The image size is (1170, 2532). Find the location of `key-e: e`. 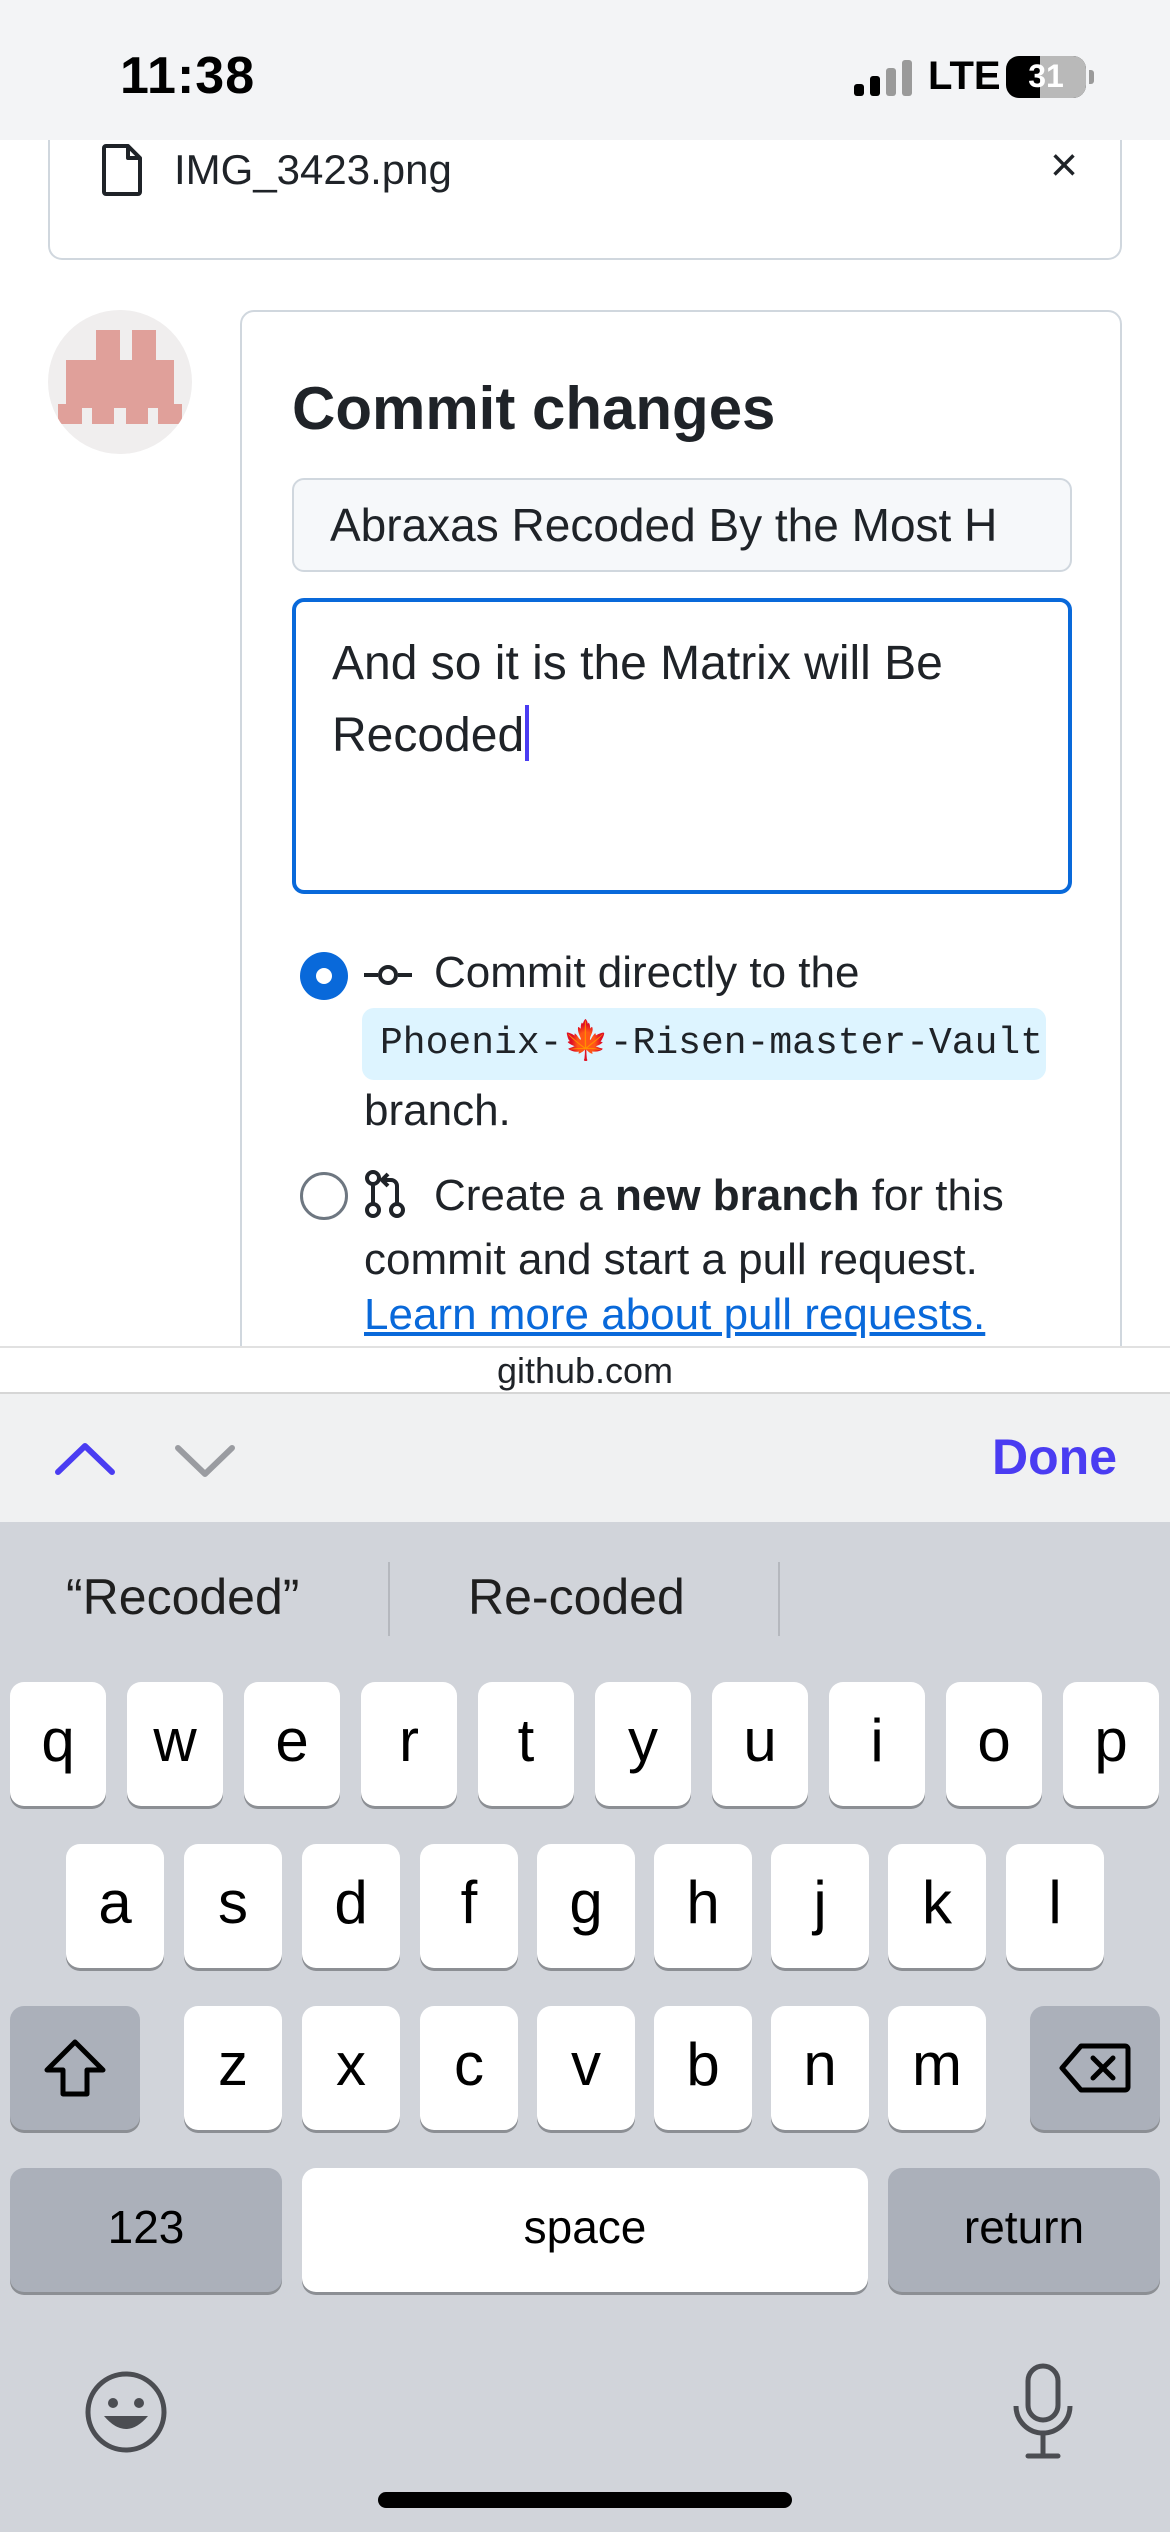

key-e: e is located at coordinates (292, 1744).